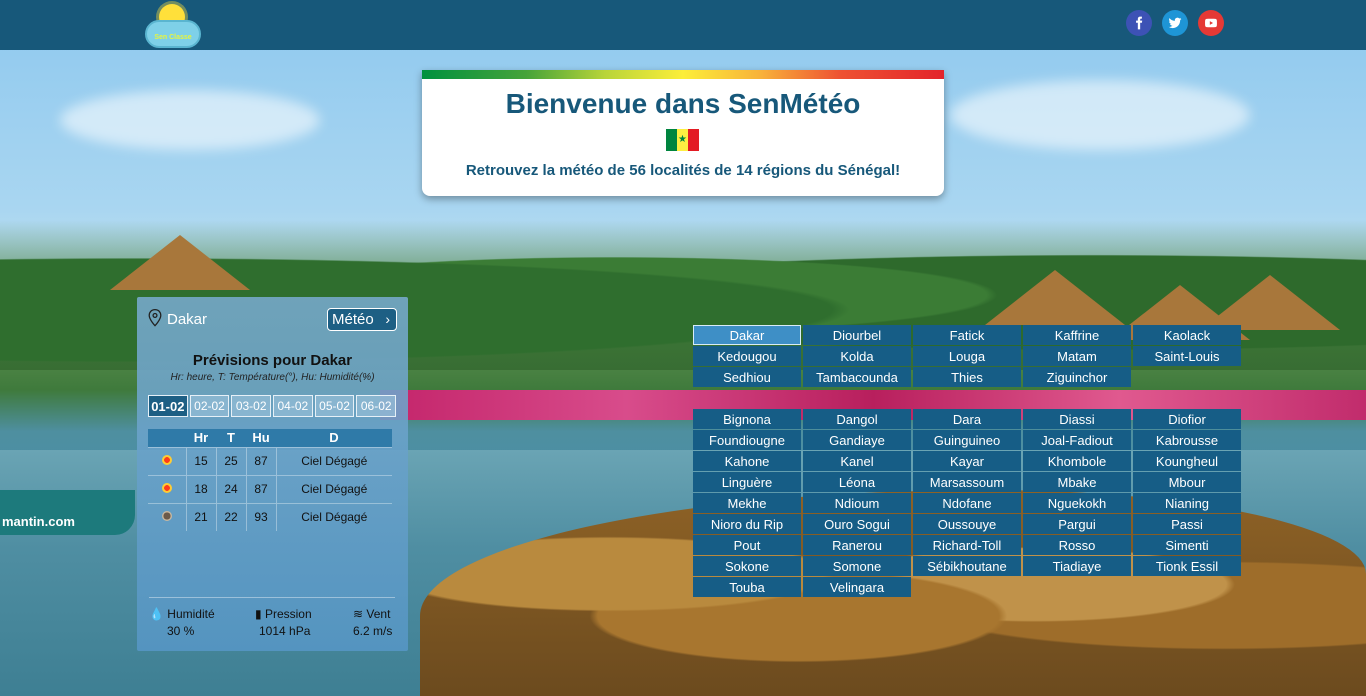  What do you see at coordinates (967, 419) in the screenshot?
I see `locality-button: Dara` at bounding box center [967, 419].